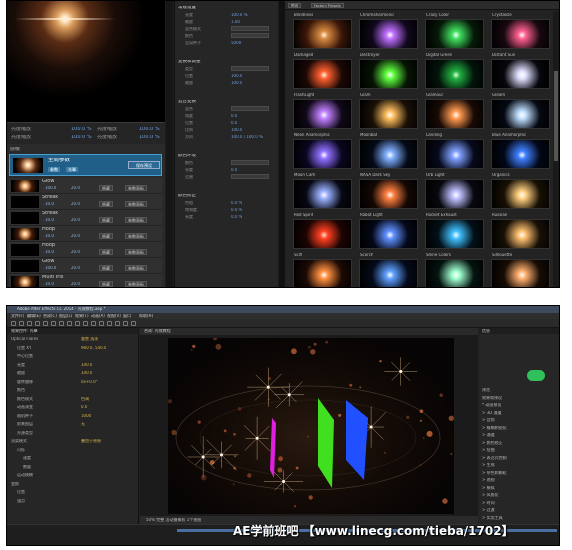 The width and height of the screenshot is (572, 550). What do you see at coordinates (488, 503) in the screenshot?
I see `panel-list-item: > 时间` at bounding box center [488, 503].